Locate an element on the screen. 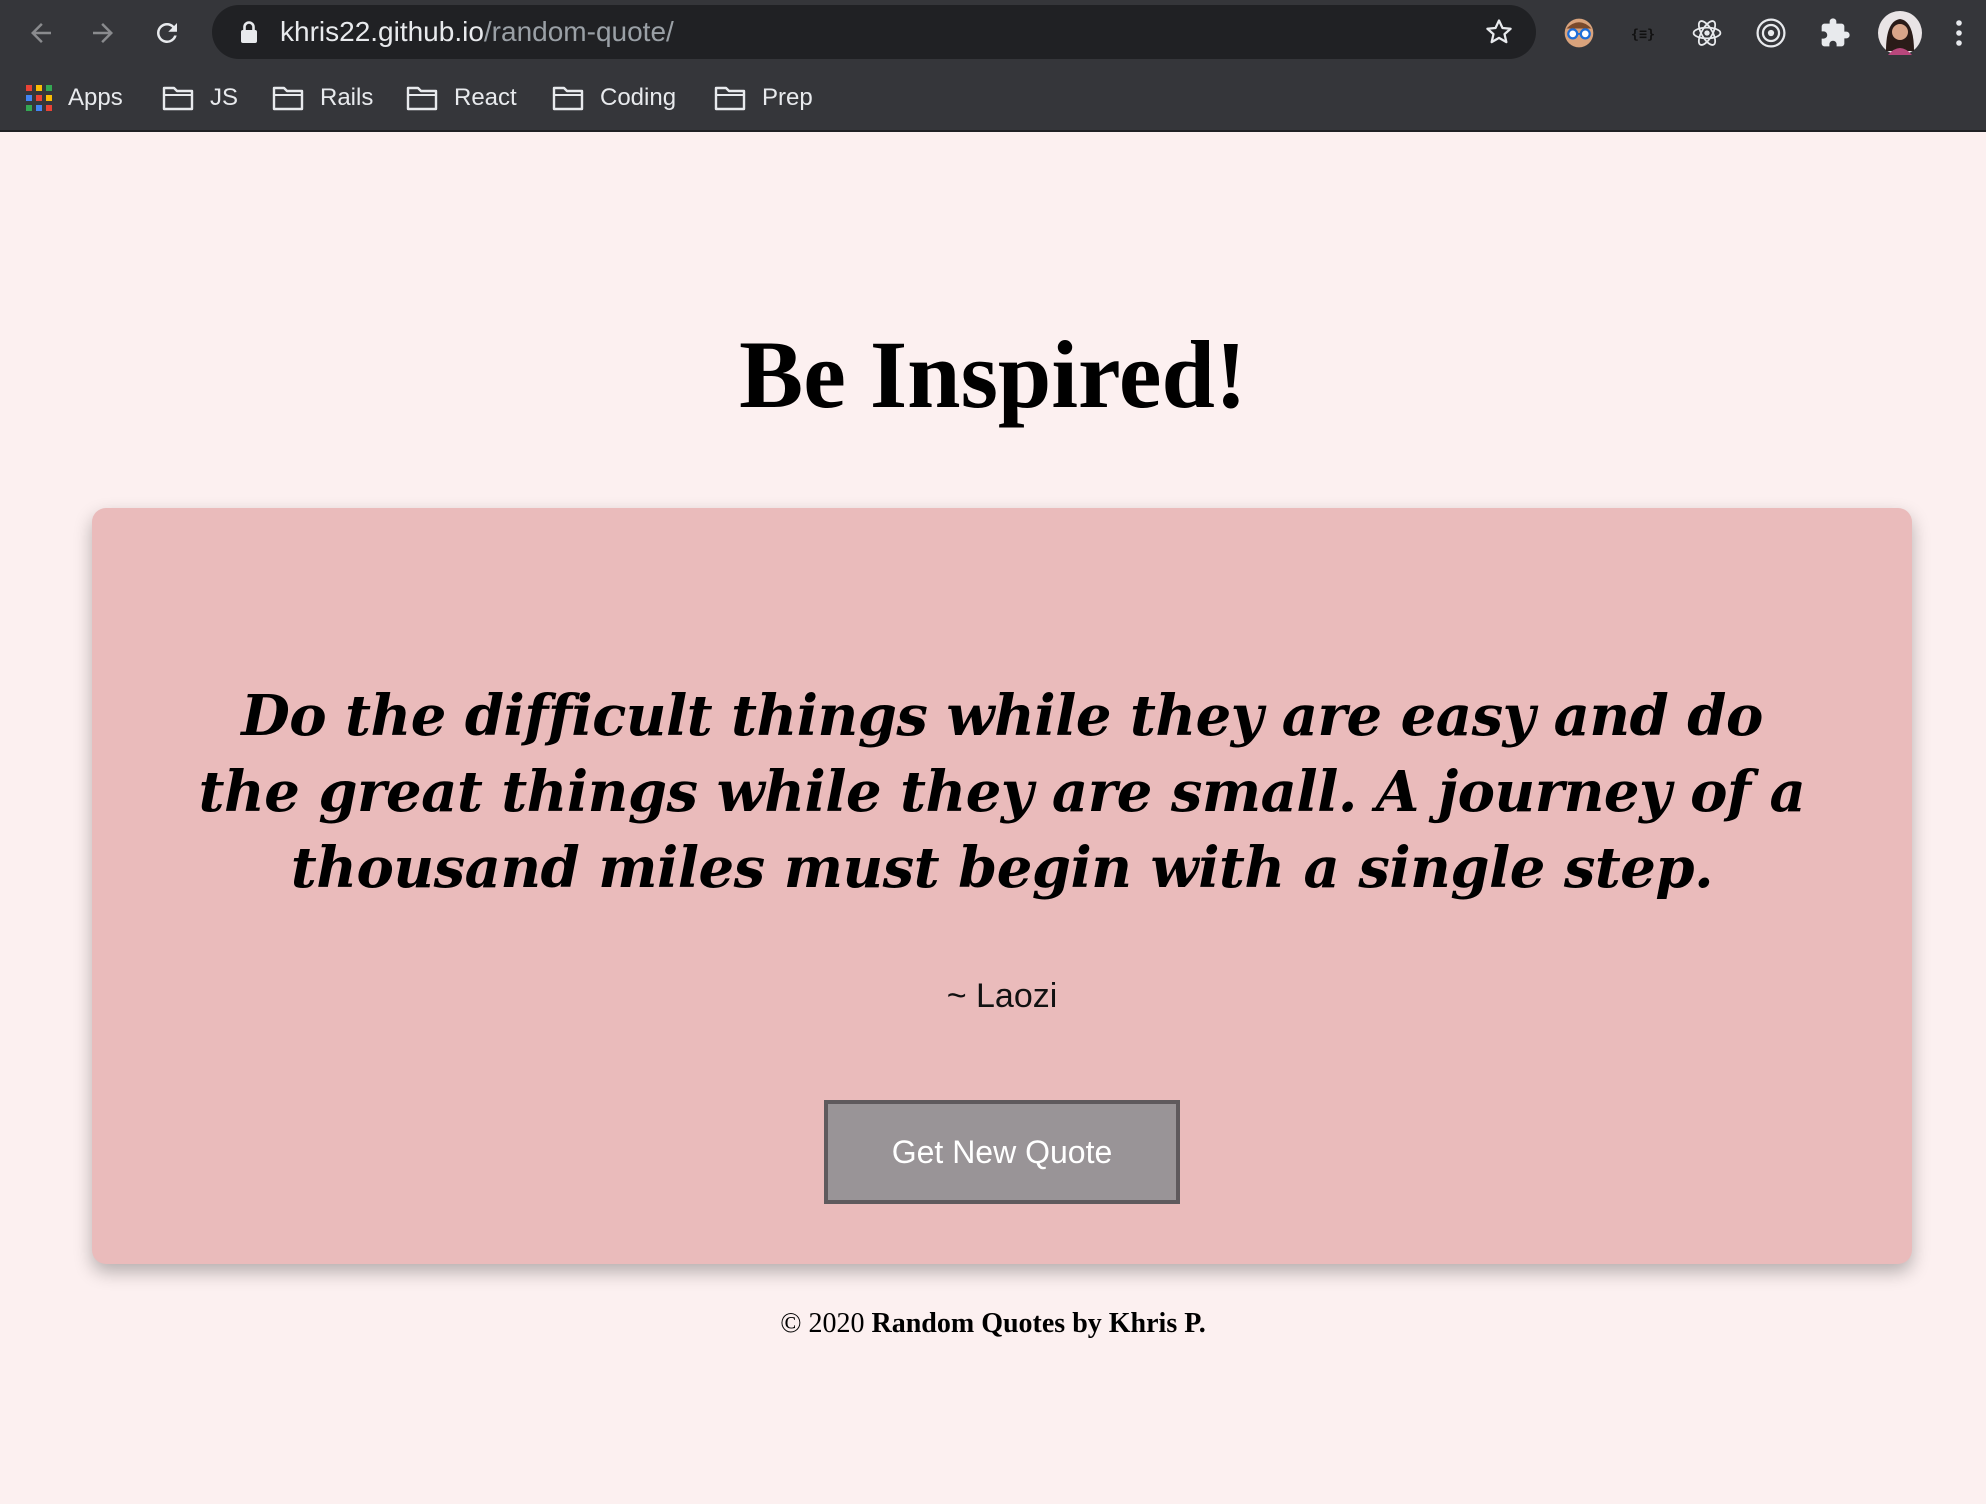  bookmark-label: React is located at coordinates (485, 97).